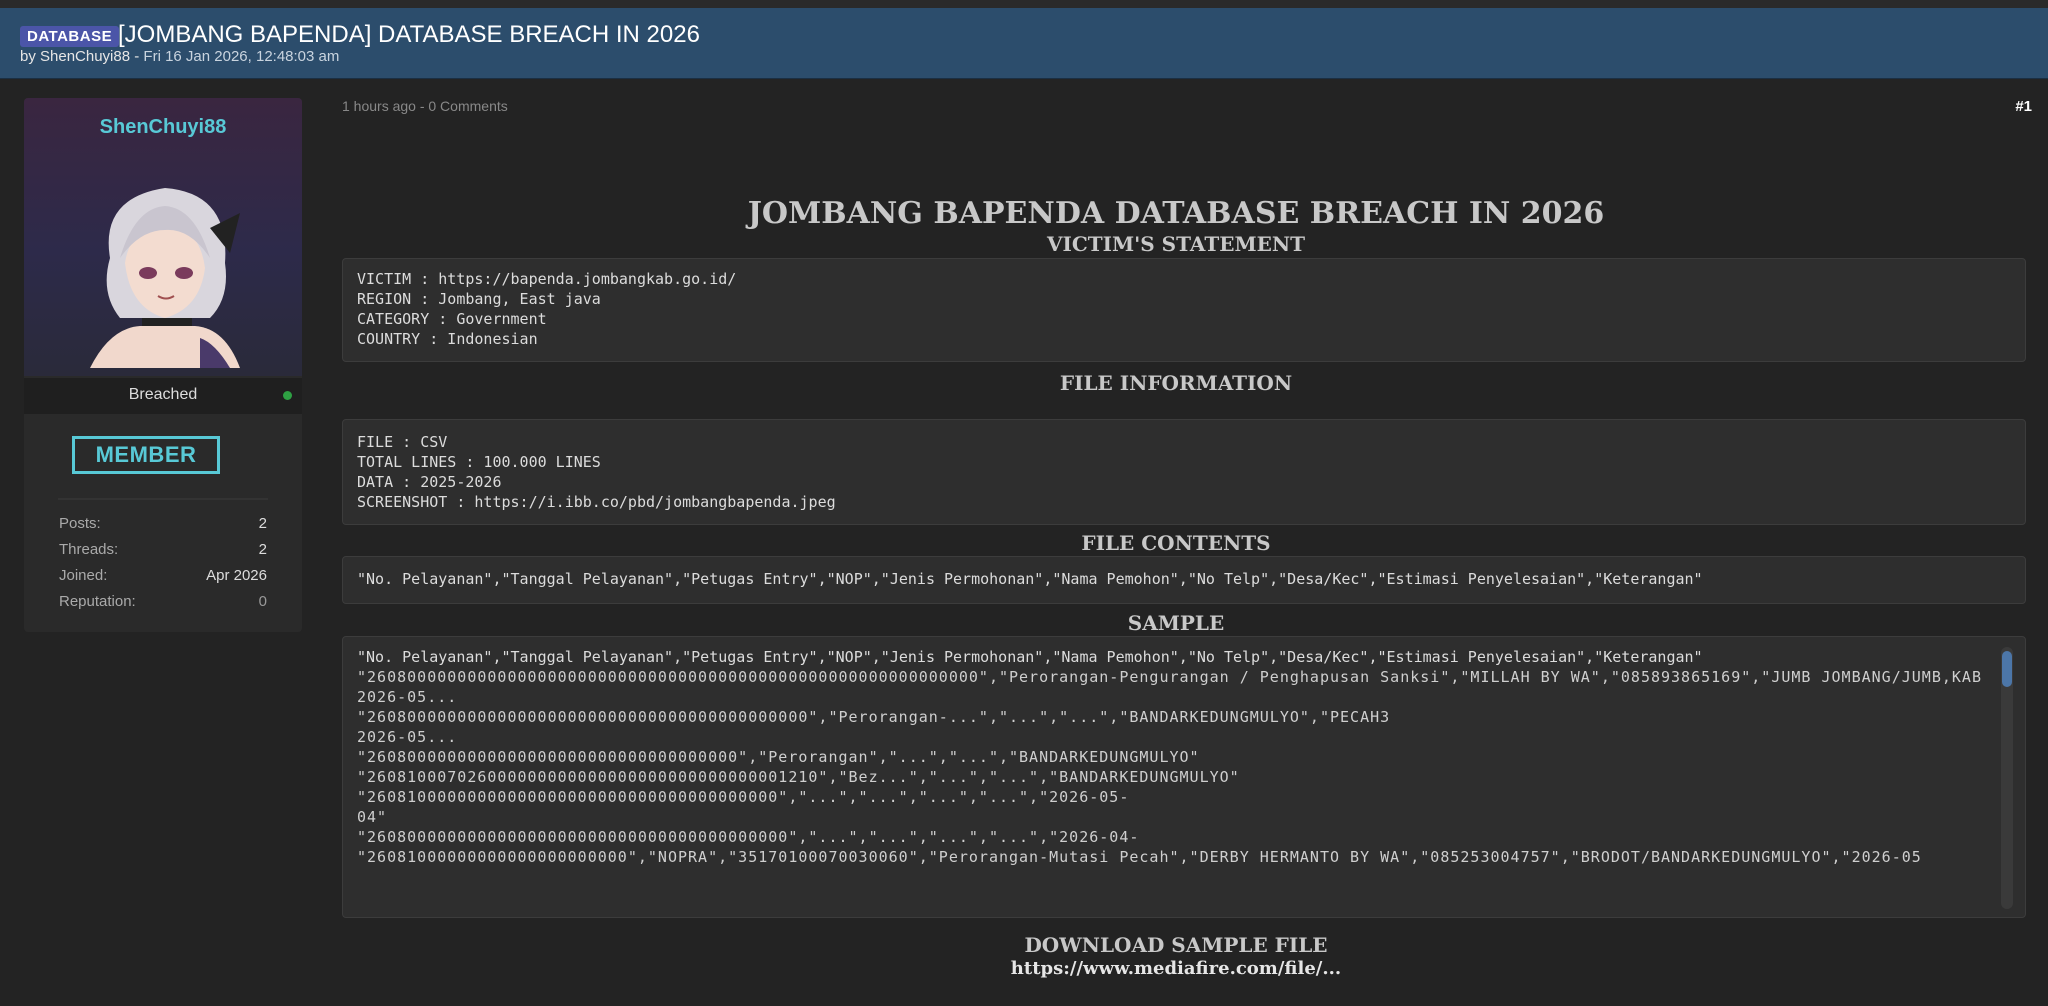 Image resolution: width=2048 pixels, height=1006 pixels. What do you see at coordinates (241, 56) in the screenshot?
I see `byline-date: Fri 16 Jan 2026, 12:48:03 am` at bounding box center [241, 56].